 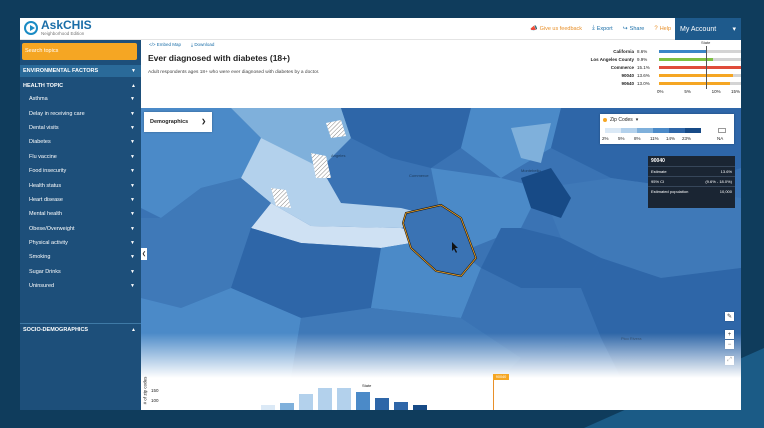 I want to click on environmental-factors-section: ENVIRONMENTAL FACTORS ▼, so click(x=80, y=71).